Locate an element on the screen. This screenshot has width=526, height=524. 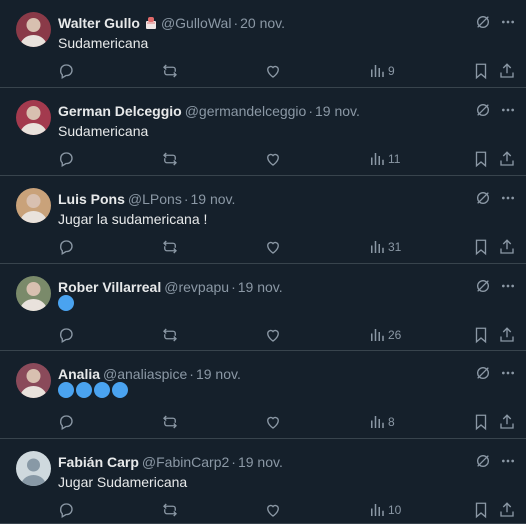
username: @analiaspice is located at coordinates (145, 374).